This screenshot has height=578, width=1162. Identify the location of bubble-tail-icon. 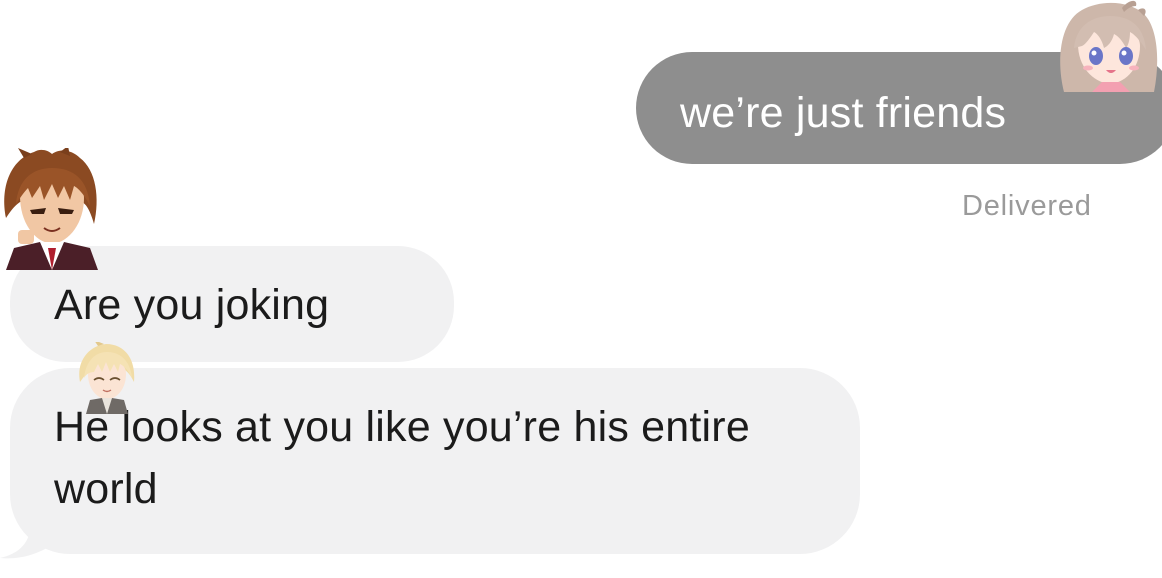
(28, 544).